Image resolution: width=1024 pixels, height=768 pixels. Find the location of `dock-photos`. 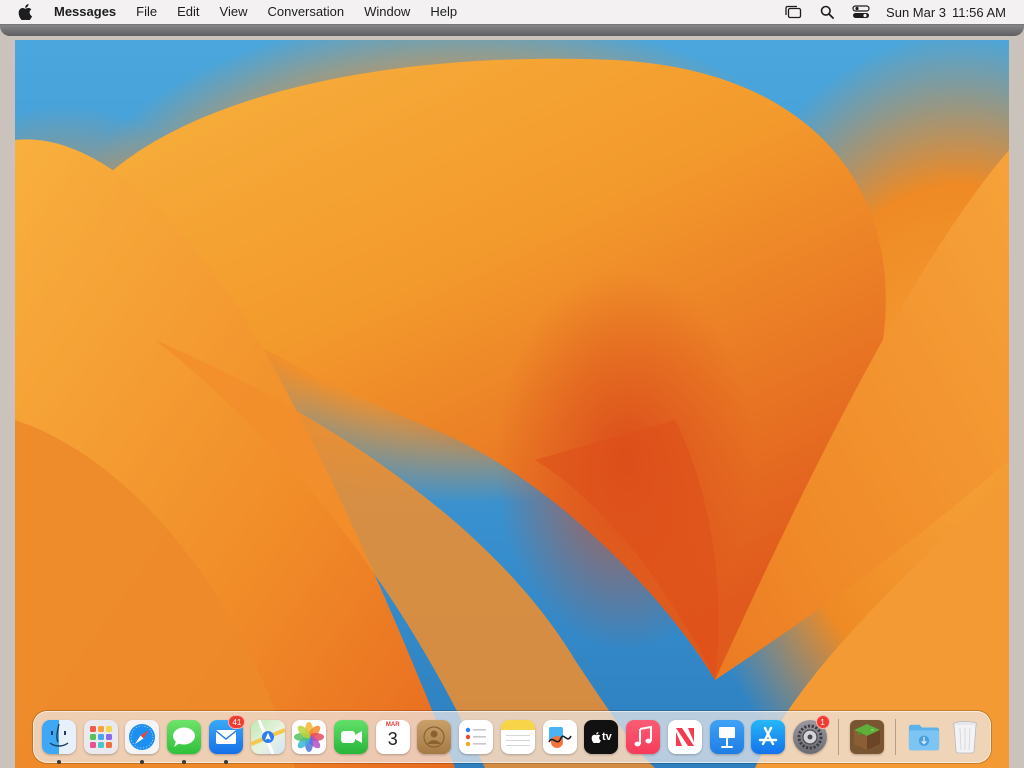

dock-photos is located at coordinates (309, 737).